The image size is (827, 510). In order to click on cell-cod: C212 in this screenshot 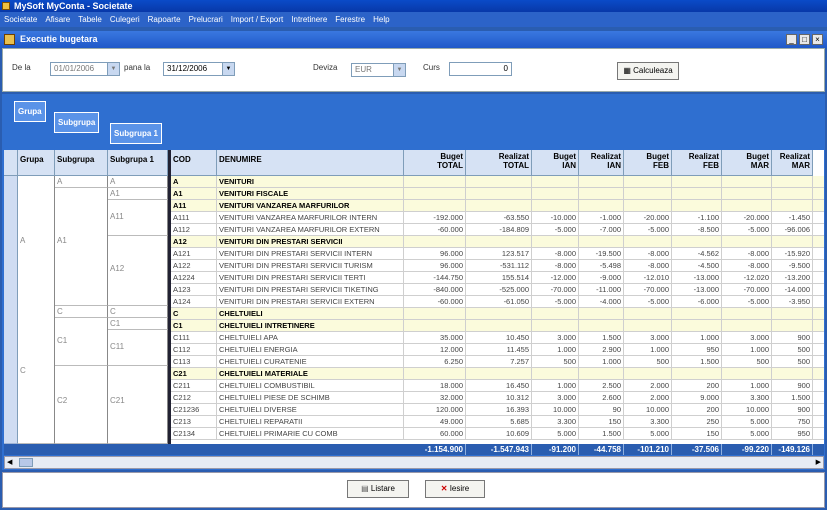, I will do `click(194, 397)`.